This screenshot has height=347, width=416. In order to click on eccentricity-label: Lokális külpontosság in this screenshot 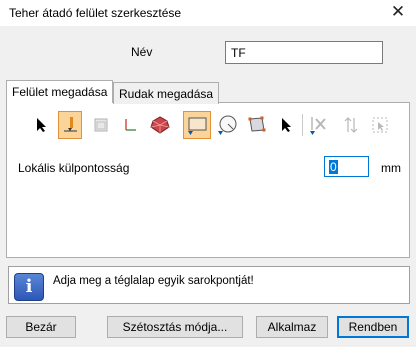, I will do `click(74, 168)`.